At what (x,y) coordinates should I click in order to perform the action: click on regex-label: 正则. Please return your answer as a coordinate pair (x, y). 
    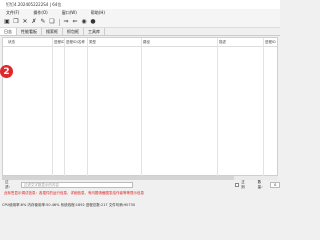
    Looking at the image, I should click on (243, 184).